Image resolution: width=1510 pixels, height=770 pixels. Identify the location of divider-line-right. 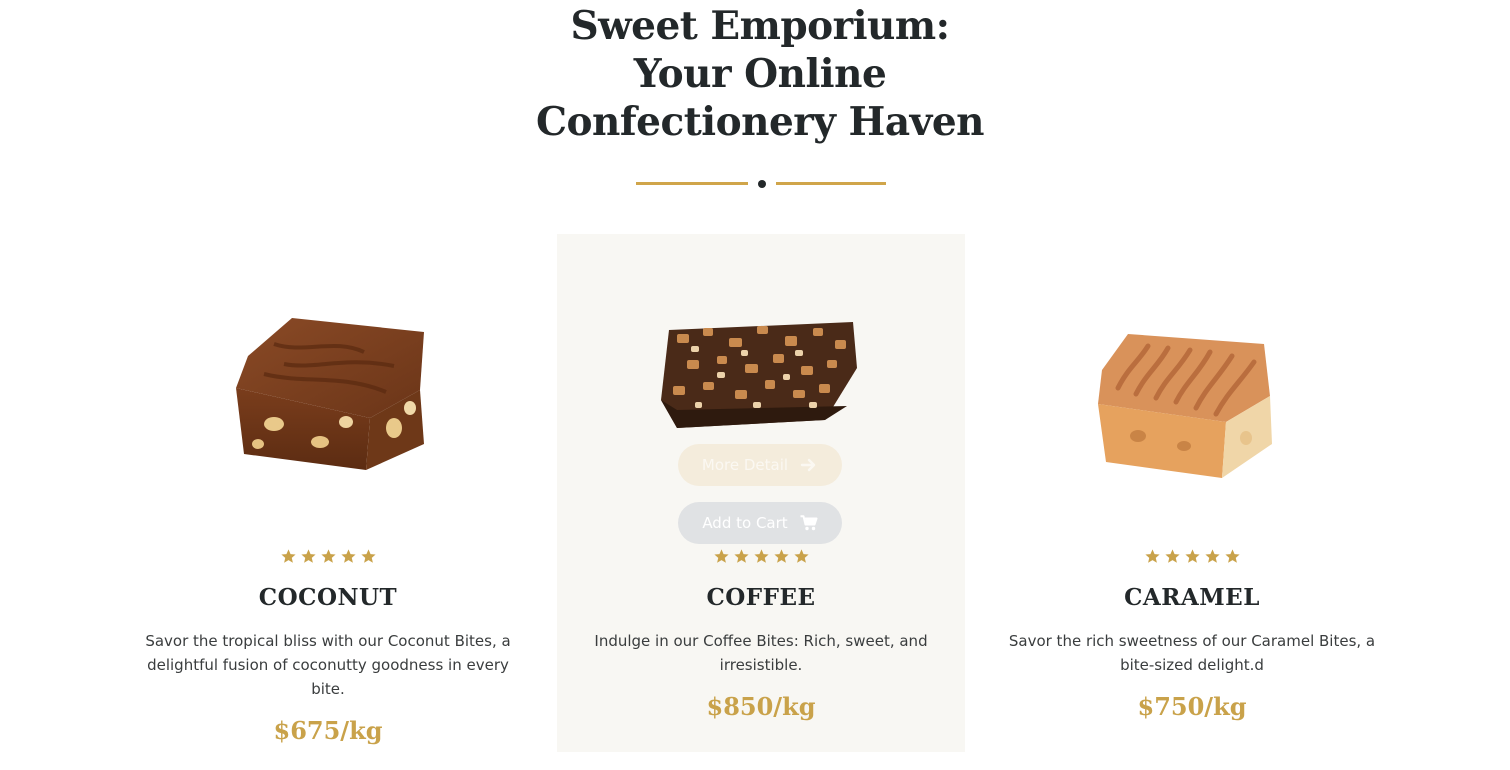
(831, 183).